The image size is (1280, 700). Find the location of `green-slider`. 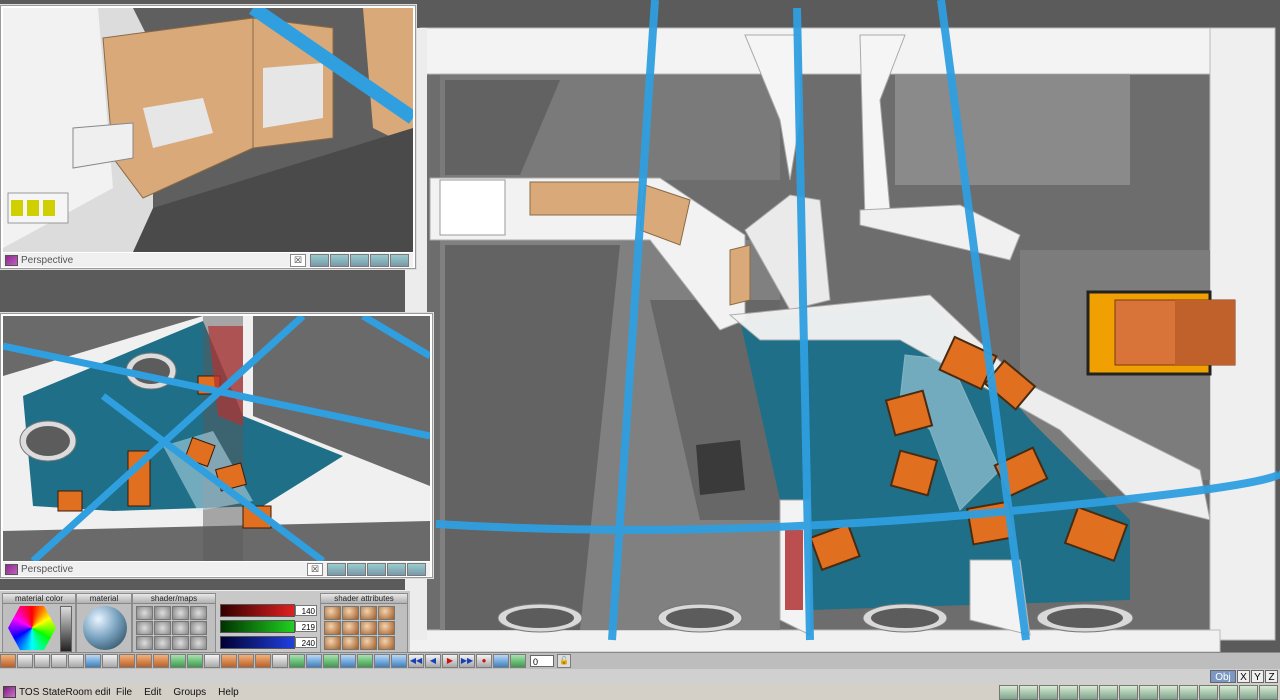

green-slider is located at coordinates (257, 626).